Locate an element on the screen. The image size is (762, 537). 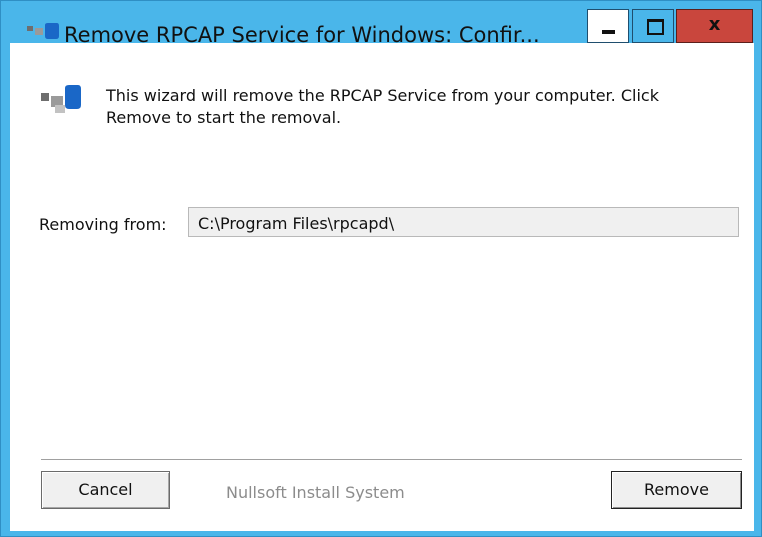
remove-button: Remove is located at coordinates (676, 490).